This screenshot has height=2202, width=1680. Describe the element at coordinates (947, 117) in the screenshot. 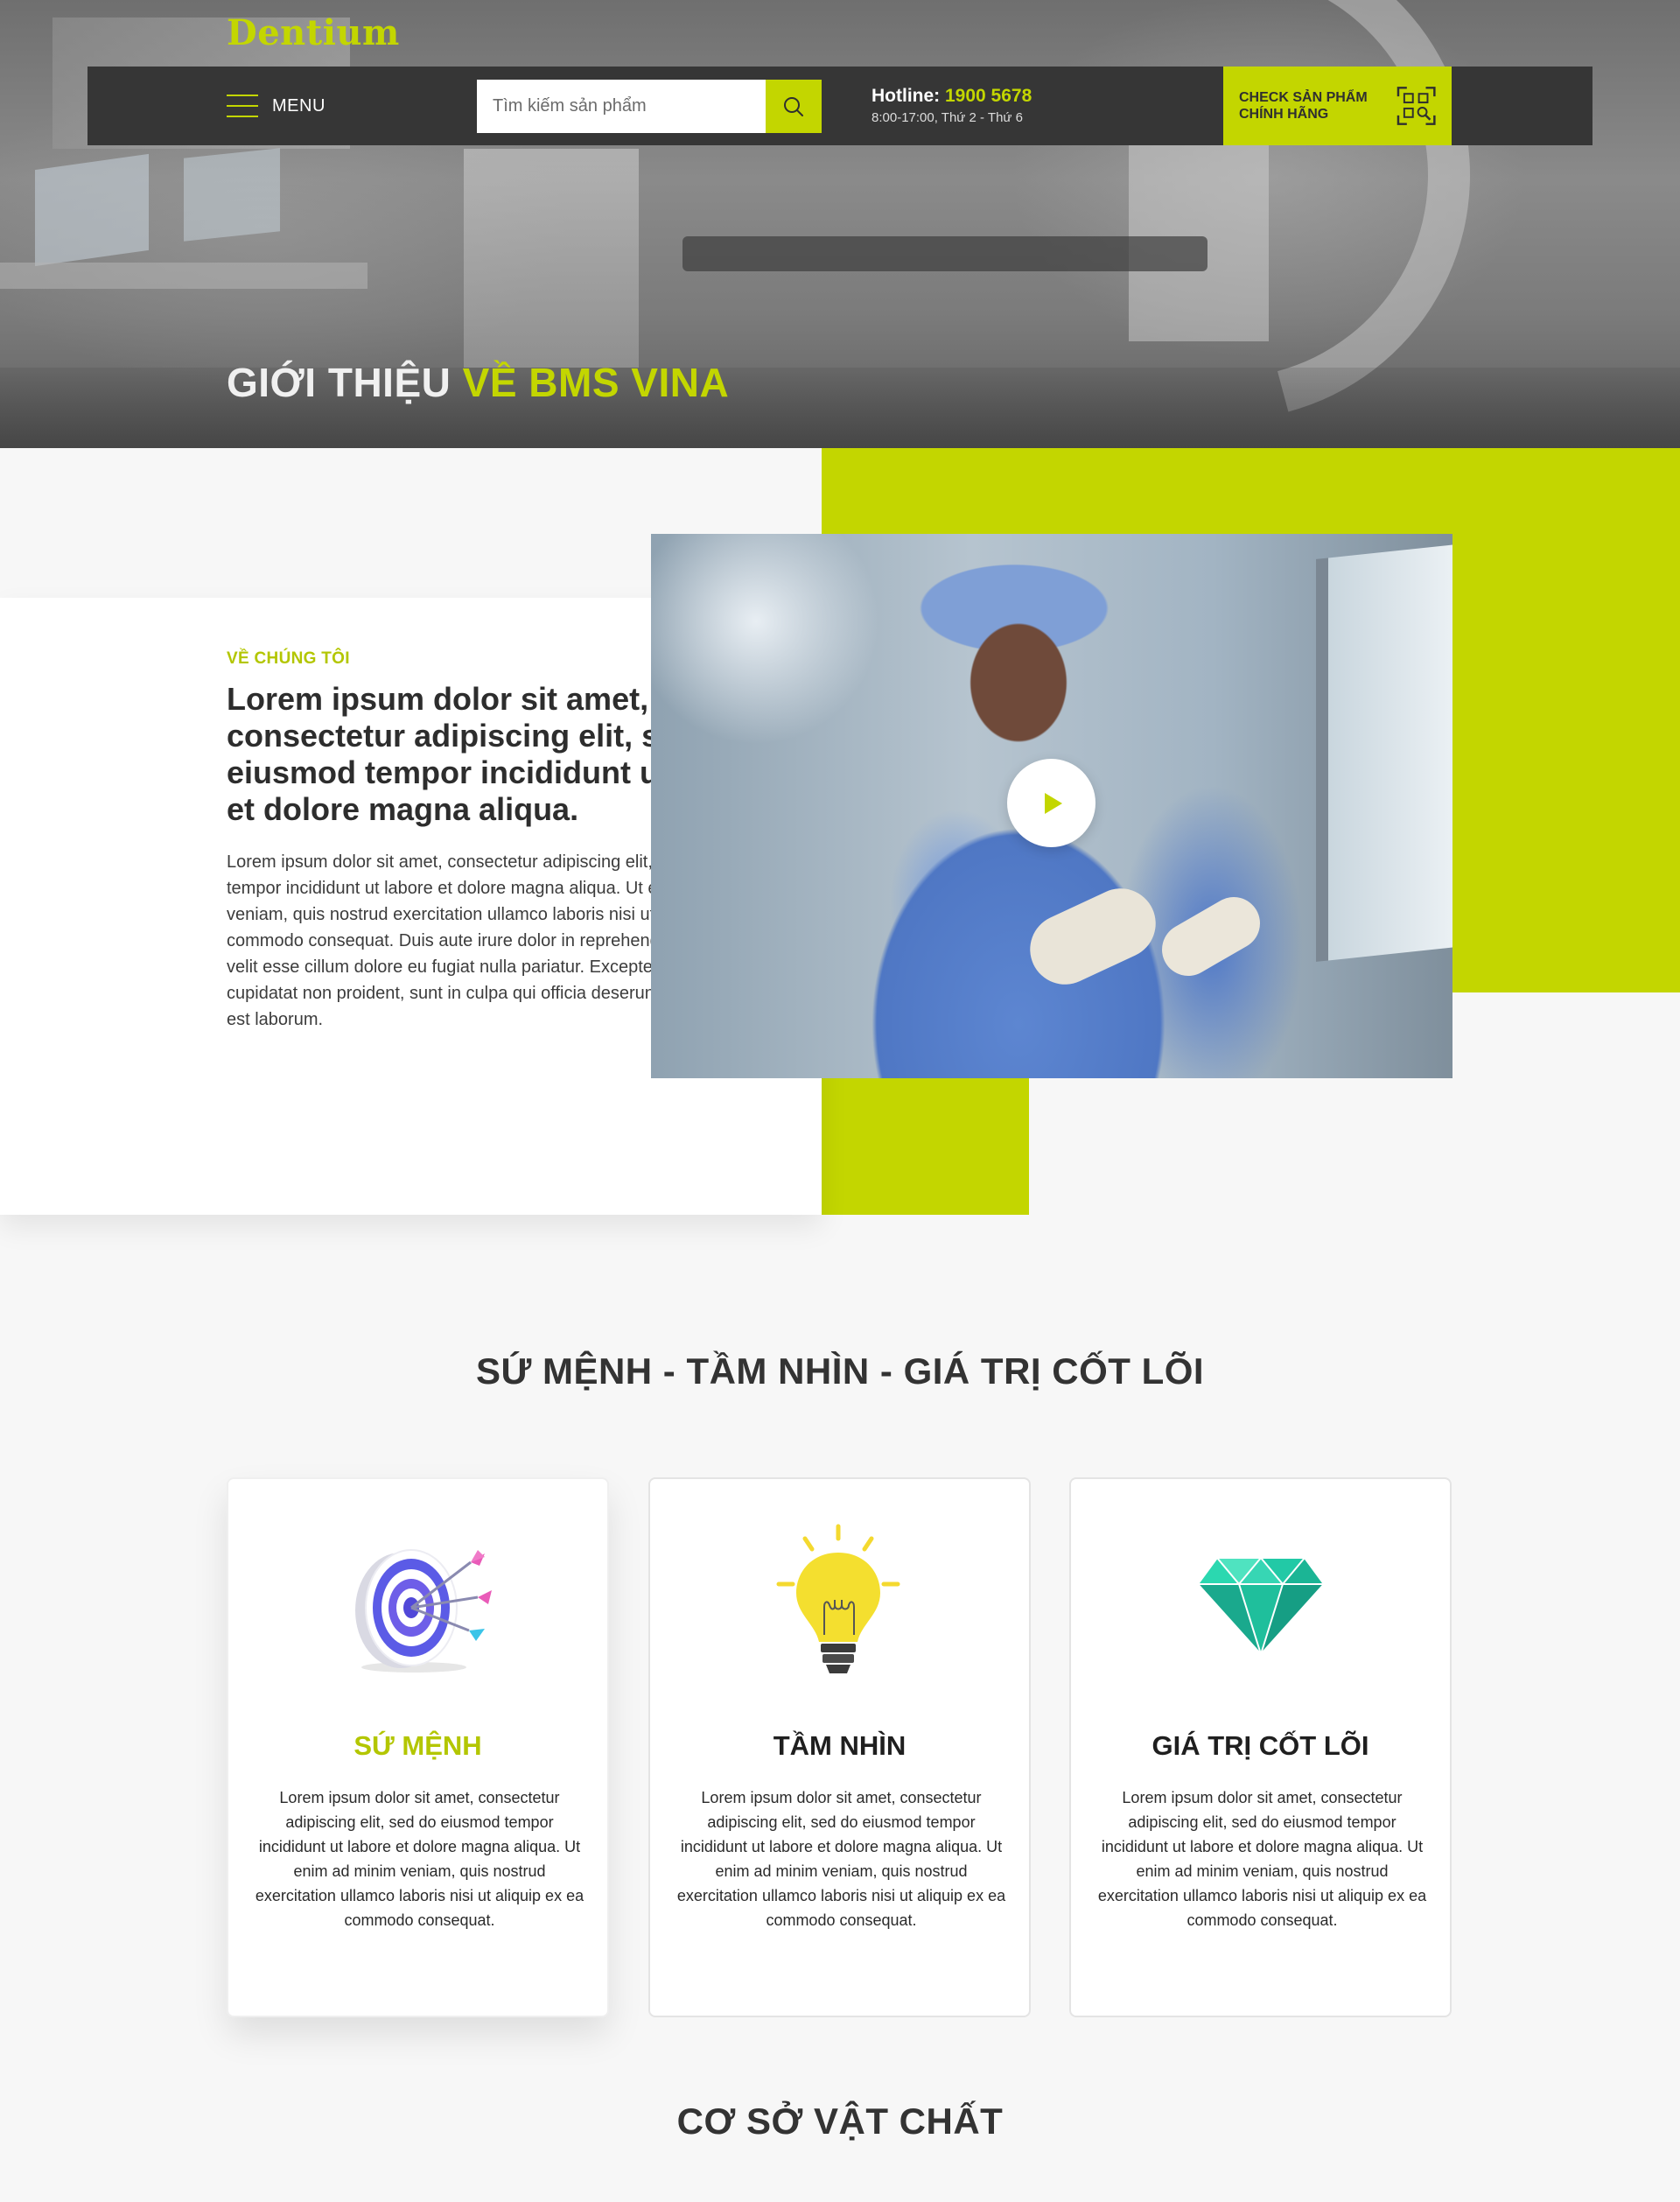

I see `hotline-hours: 8:00-17:00, Thứ 2 - Thứ 6` at that location.